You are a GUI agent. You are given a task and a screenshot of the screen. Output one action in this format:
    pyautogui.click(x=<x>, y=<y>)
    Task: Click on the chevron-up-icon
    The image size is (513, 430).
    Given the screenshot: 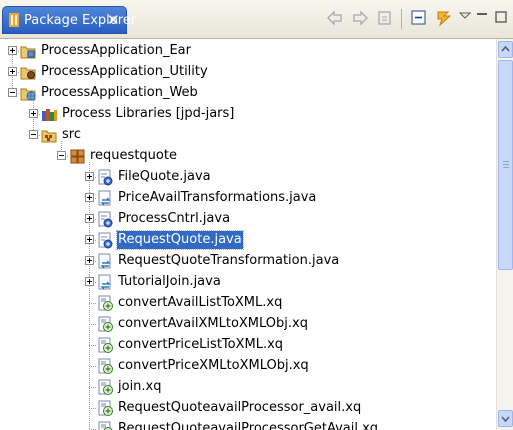 What is the action you would take?
    pyautogui.click(x=505, y=48)
    